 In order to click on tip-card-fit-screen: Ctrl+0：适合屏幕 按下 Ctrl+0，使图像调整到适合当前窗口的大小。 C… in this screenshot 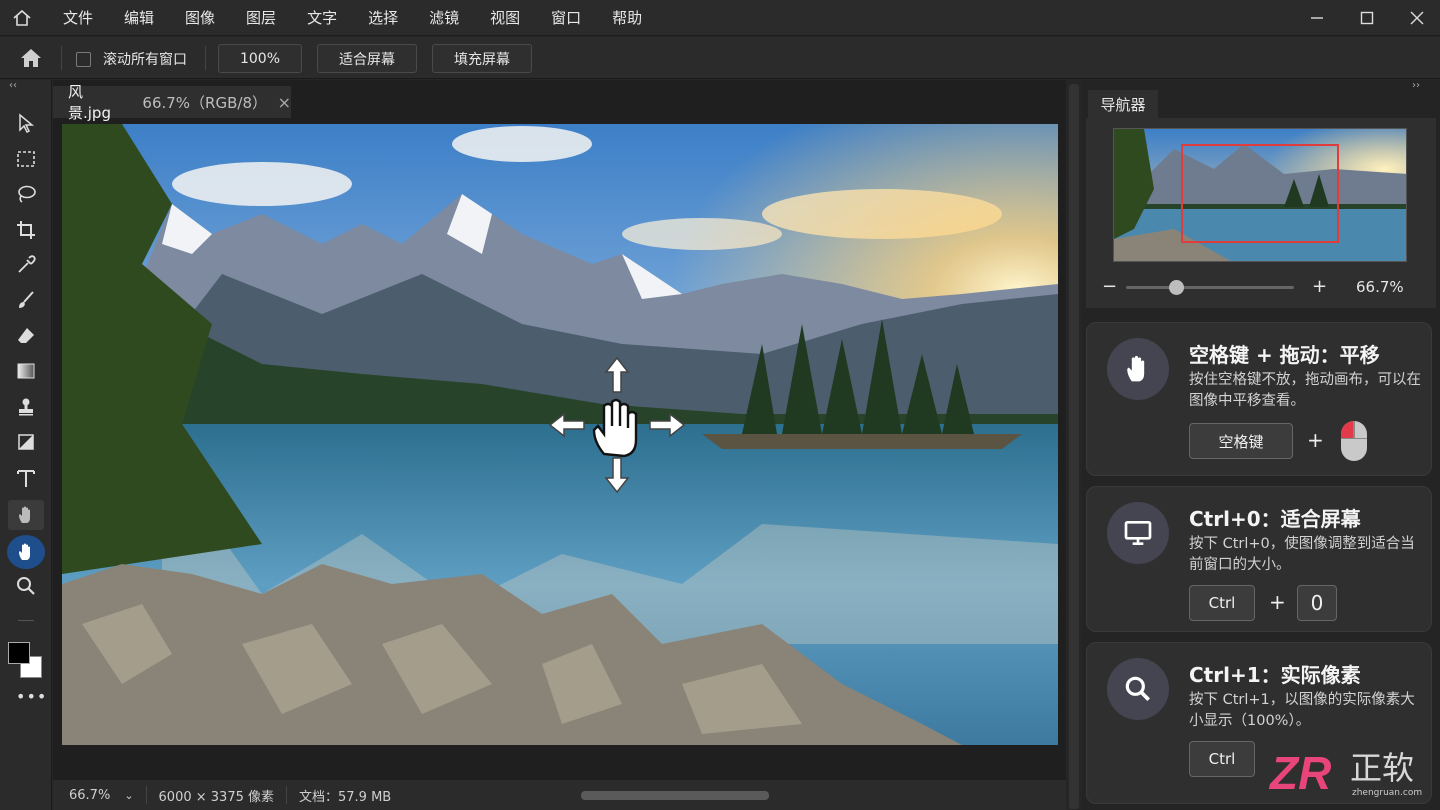, I will do `click(1259, 559)`.